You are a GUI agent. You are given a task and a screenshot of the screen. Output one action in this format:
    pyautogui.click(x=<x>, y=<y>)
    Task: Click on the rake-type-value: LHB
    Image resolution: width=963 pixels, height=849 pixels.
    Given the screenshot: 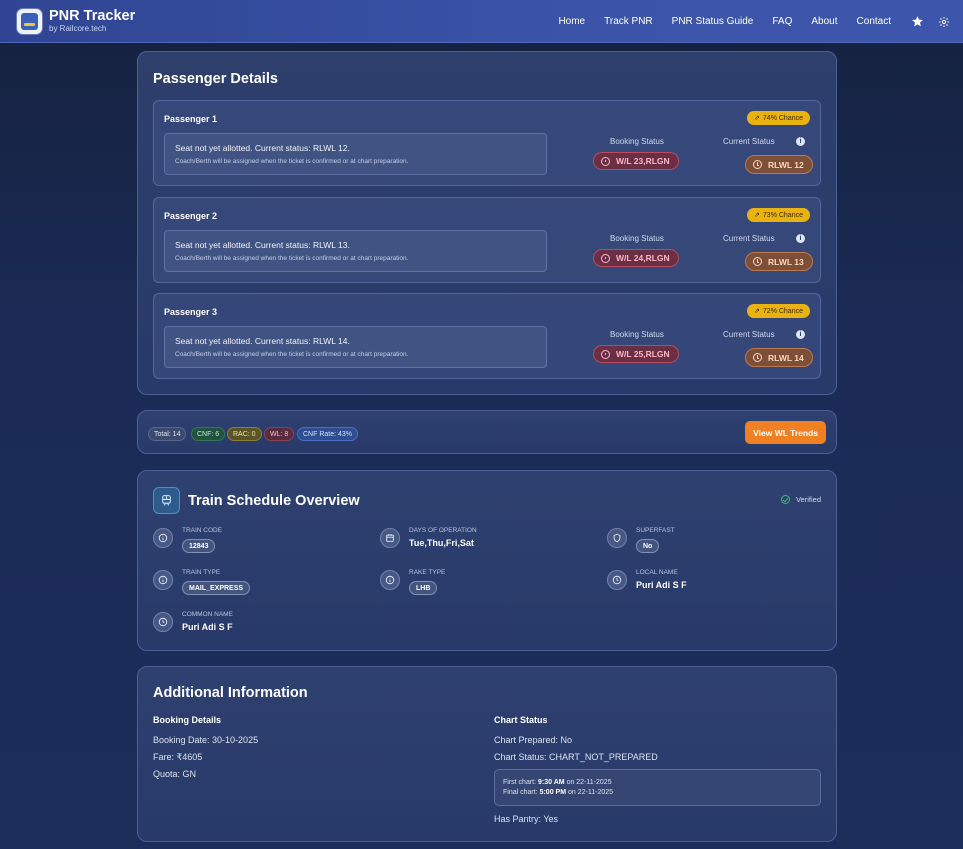 What is the action you would take?
    pyautogui.click(x=423, y=588)
    